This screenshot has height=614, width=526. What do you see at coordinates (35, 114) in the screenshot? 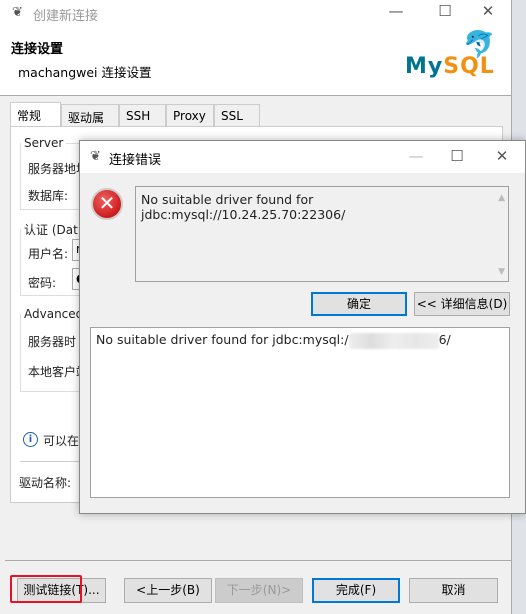
I see `tab-general: 常规` at bounding box center [35, 114].